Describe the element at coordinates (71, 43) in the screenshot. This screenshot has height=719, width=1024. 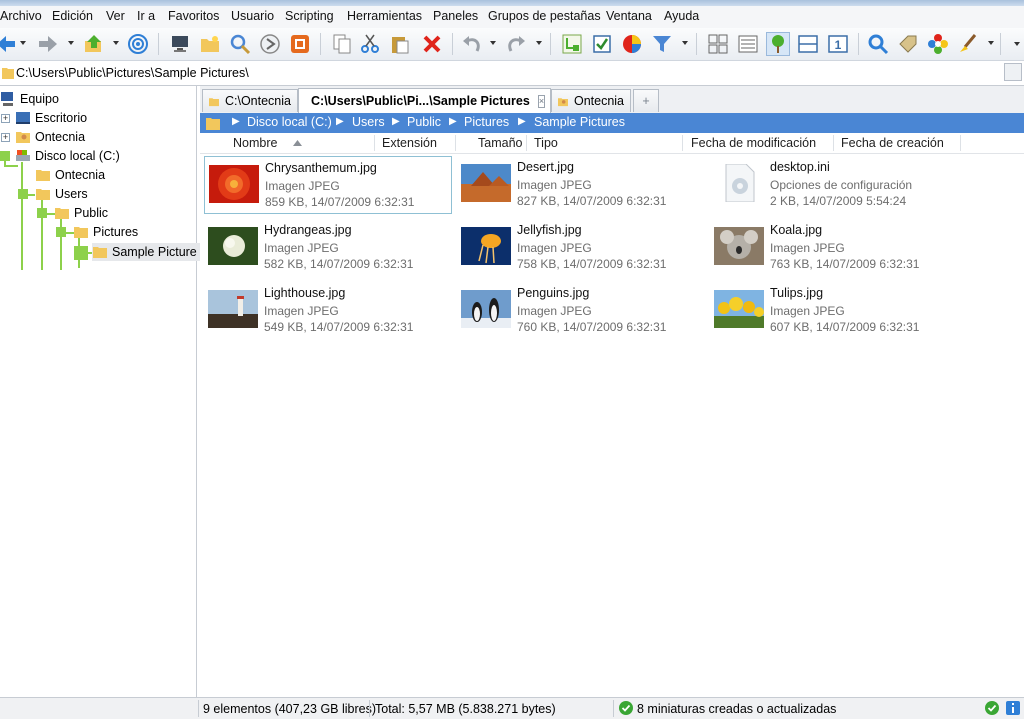
I see `forward-dropdown-icon` at that location.